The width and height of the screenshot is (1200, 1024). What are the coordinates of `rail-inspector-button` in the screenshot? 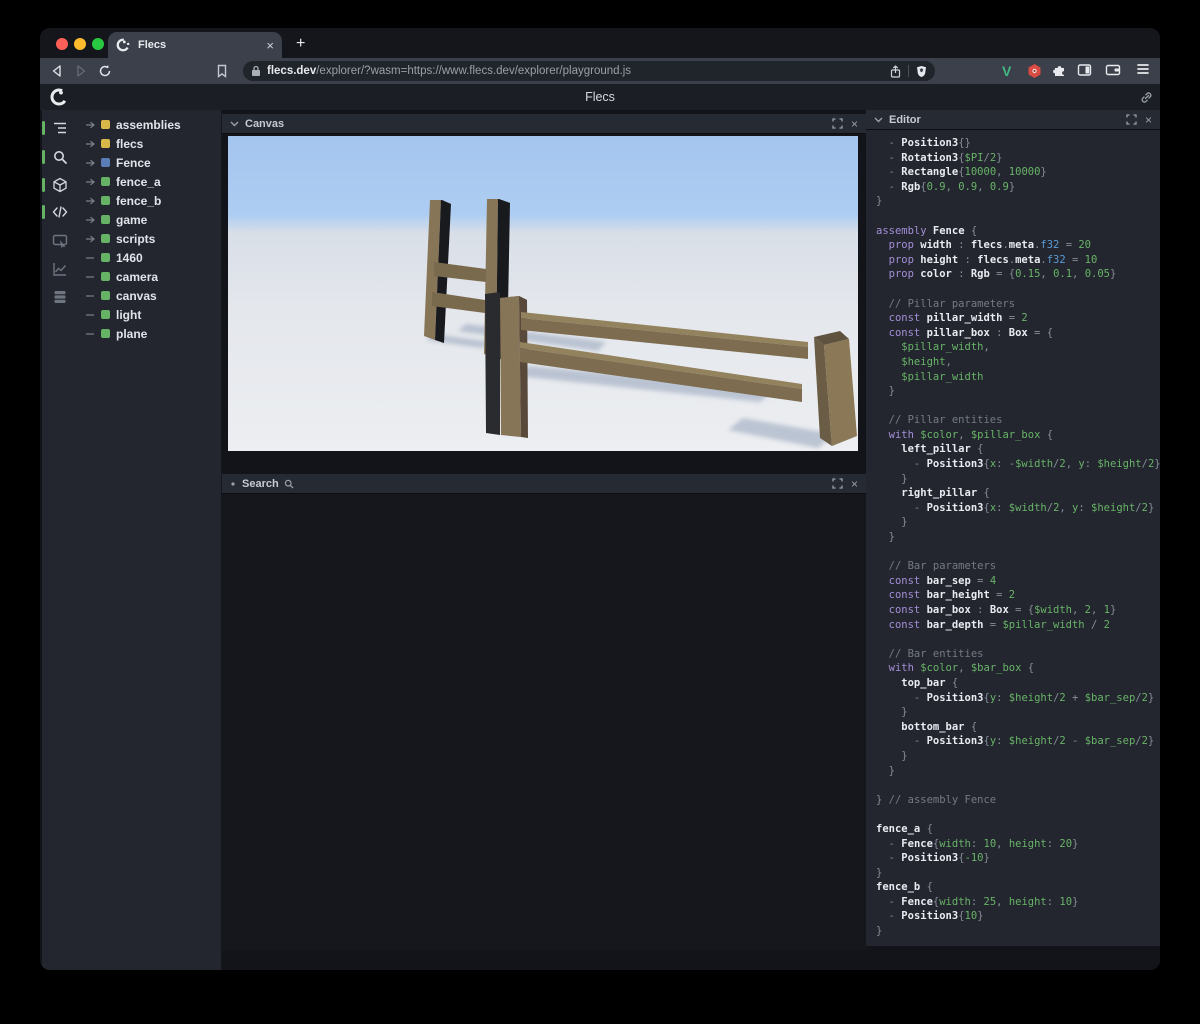 It's located at (60, 241).